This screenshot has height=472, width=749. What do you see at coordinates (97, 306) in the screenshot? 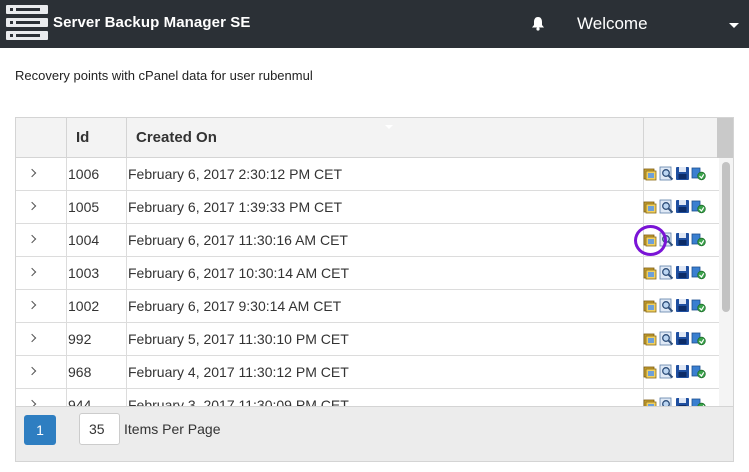
I see `row-id: 1002` at bounding box center [97, 306].